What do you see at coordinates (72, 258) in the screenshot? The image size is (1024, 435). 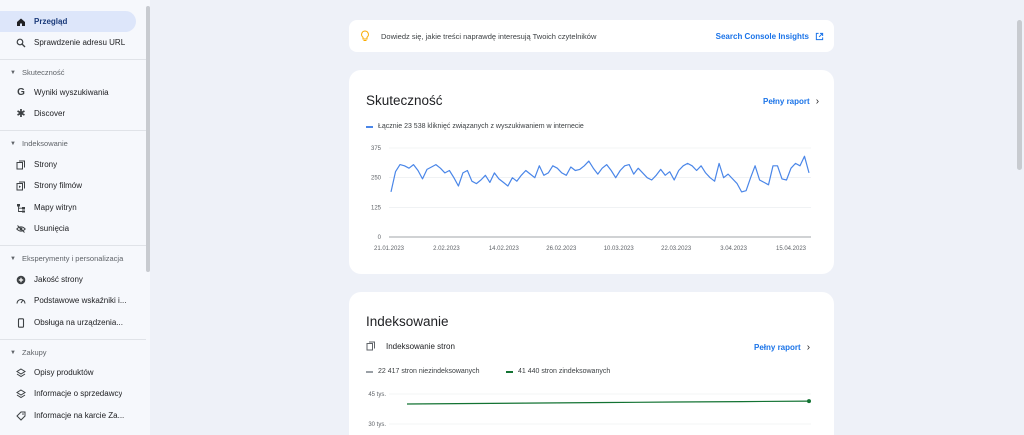 I see `section-label: Eksperymenty i personalizacja` at bounding box center [72, 258].